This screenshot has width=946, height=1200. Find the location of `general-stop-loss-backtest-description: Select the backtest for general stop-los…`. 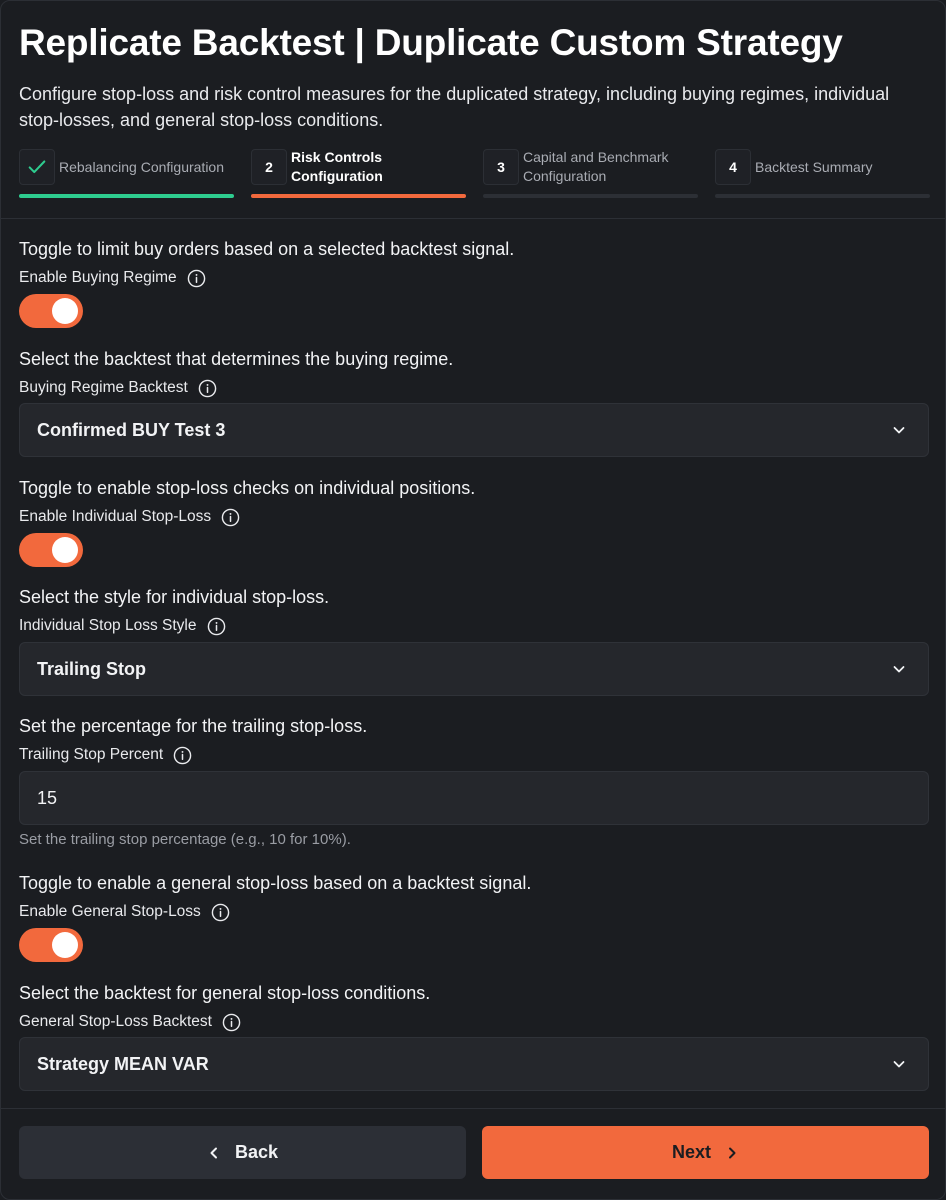

general-stop-loss-backtest-description: Select the backtest for general stop-los… is located at coordinates (225, 993).